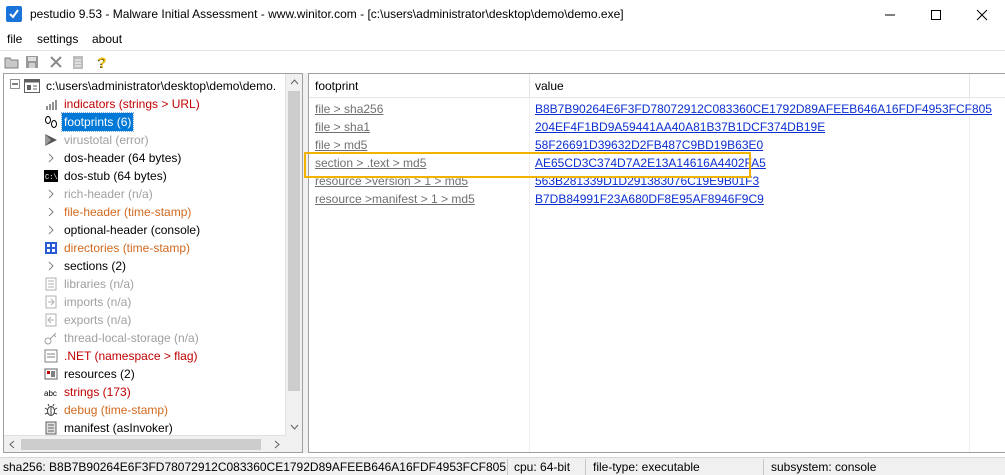  I want to click on bar-chart-icon, so click(51, 104).